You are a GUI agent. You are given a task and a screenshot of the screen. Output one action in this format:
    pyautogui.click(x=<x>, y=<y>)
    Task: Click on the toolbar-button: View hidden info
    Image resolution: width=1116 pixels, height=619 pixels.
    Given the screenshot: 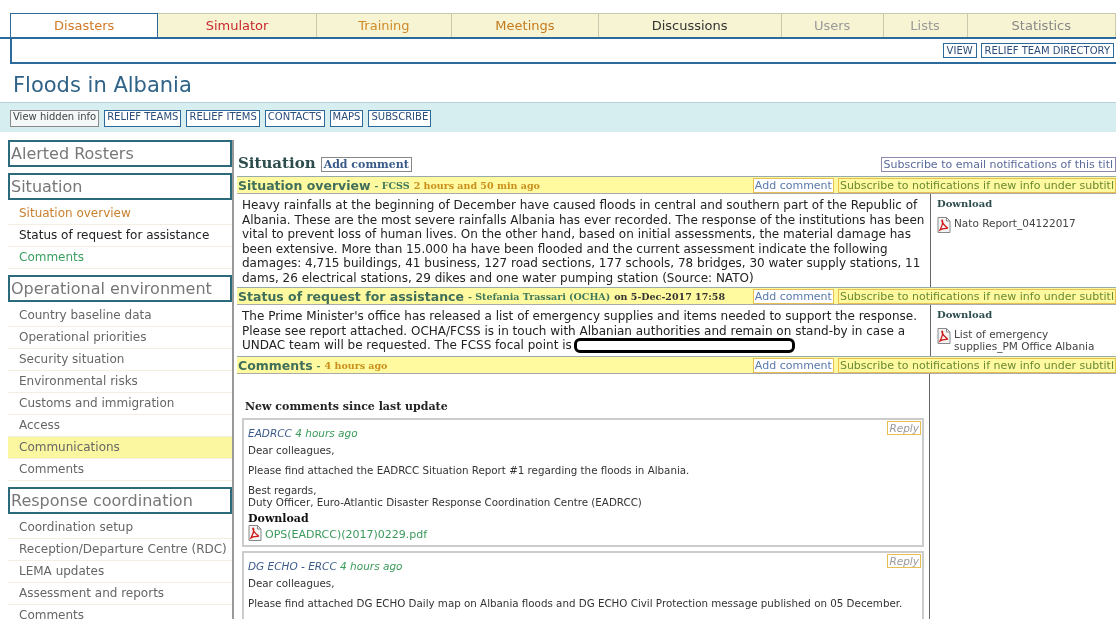 What is the action you would take?
    pyautogui.click(x=55, y=118)
    